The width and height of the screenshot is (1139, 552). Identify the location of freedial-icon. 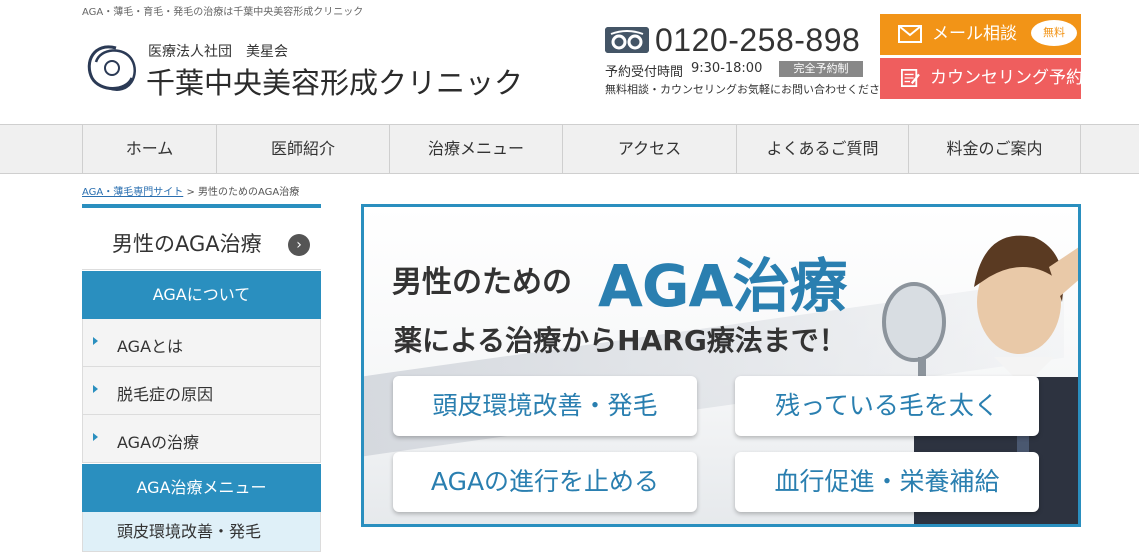
(627, 40).